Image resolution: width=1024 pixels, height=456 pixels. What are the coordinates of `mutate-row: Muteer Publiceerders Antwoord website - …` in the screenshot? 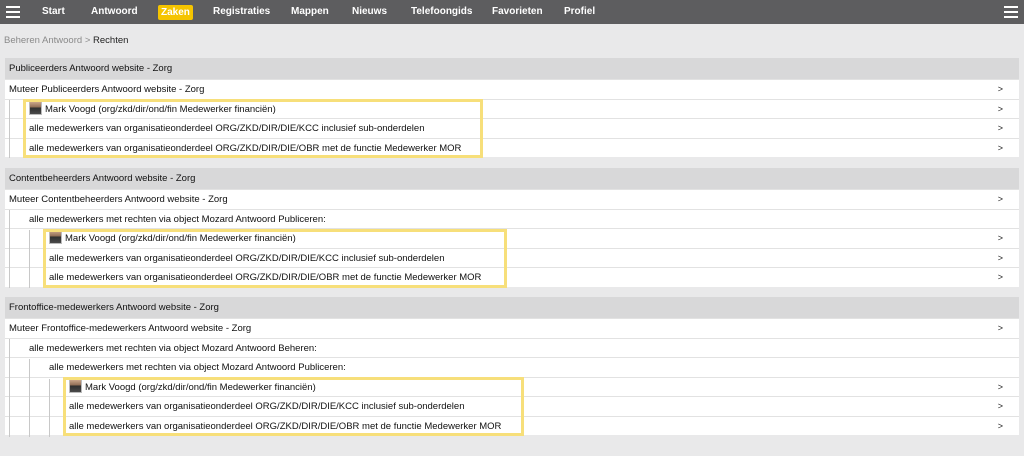 It's located at (512, 89).